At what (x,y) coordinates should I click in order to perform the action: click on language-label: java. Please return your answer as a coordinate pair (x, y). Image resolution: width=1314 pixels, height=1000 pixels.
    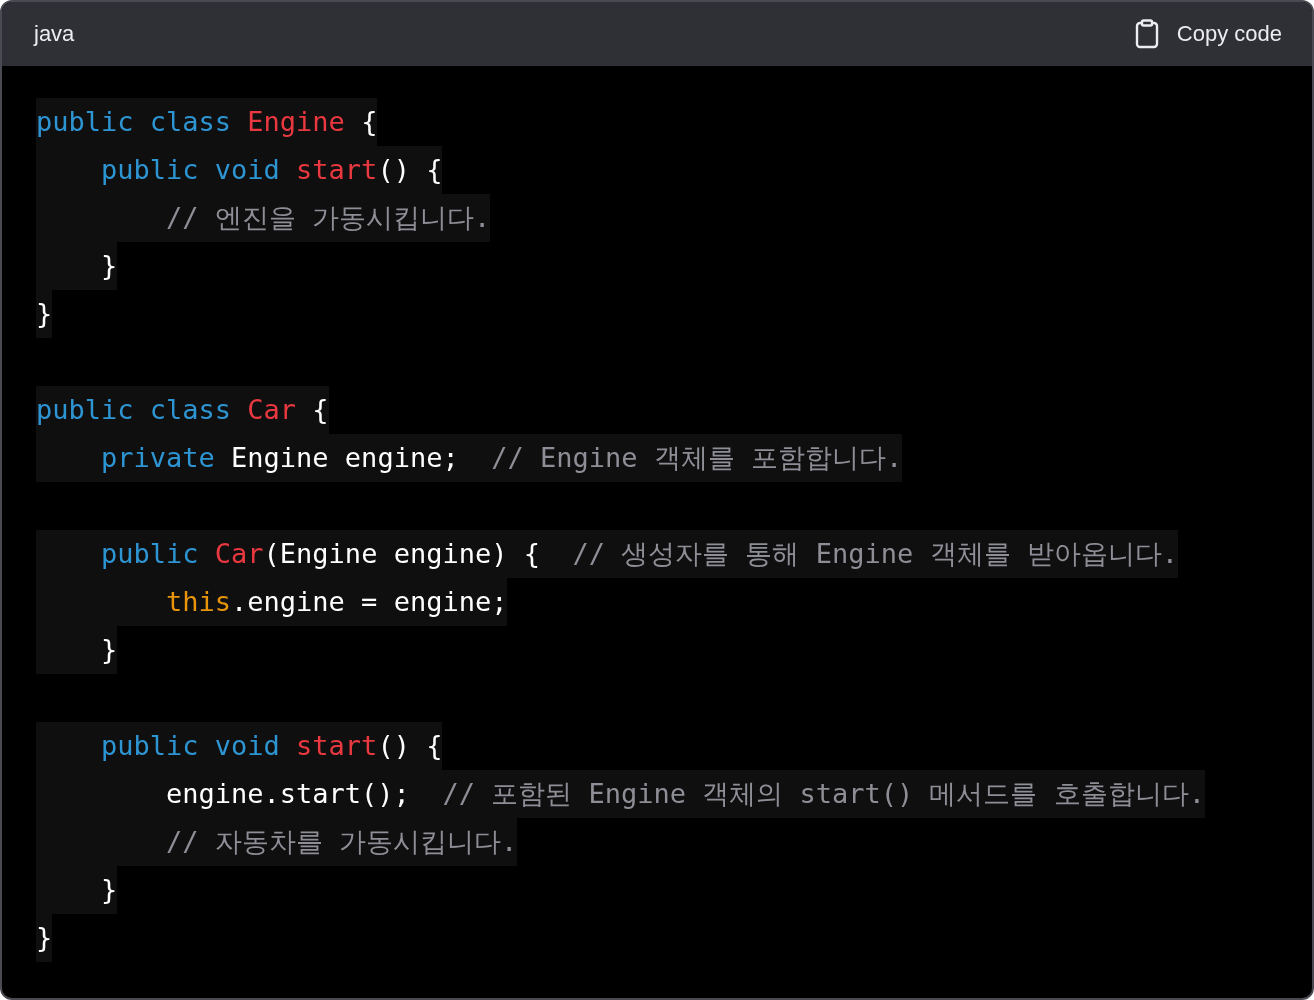
    Looking at the image, I should click on (54, 34).